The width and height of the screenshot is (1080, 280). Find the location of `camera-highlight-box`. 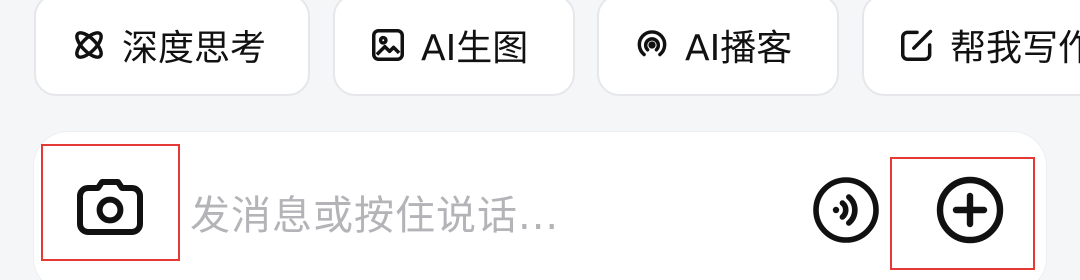

camera-highlight-box is located at coordinates (110, 202).